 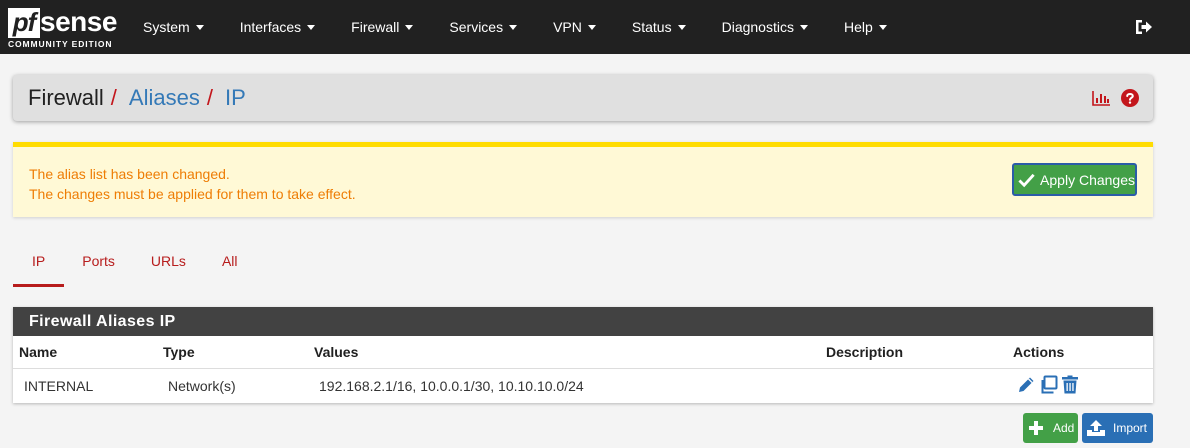 I want to click on nav-menu-label: Firewall, so click(x=375, y=27).